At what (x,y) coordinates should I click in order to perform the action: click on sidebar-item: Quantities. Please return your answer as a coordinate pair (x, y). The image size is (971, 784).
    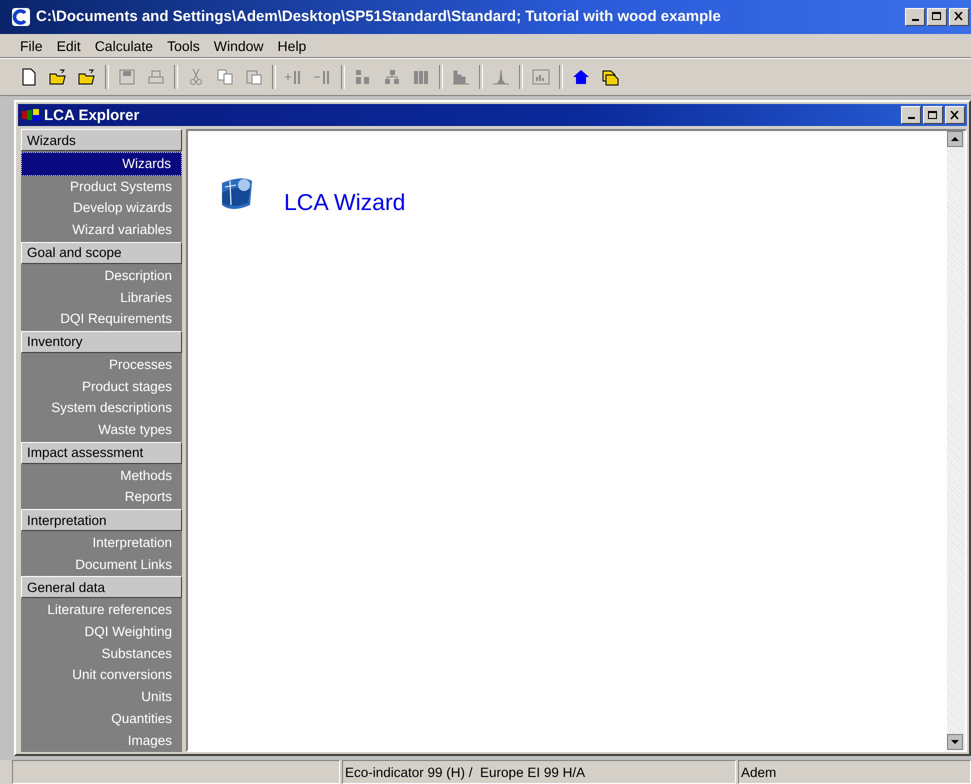
    Looking at the image, I should click on (101, 719).